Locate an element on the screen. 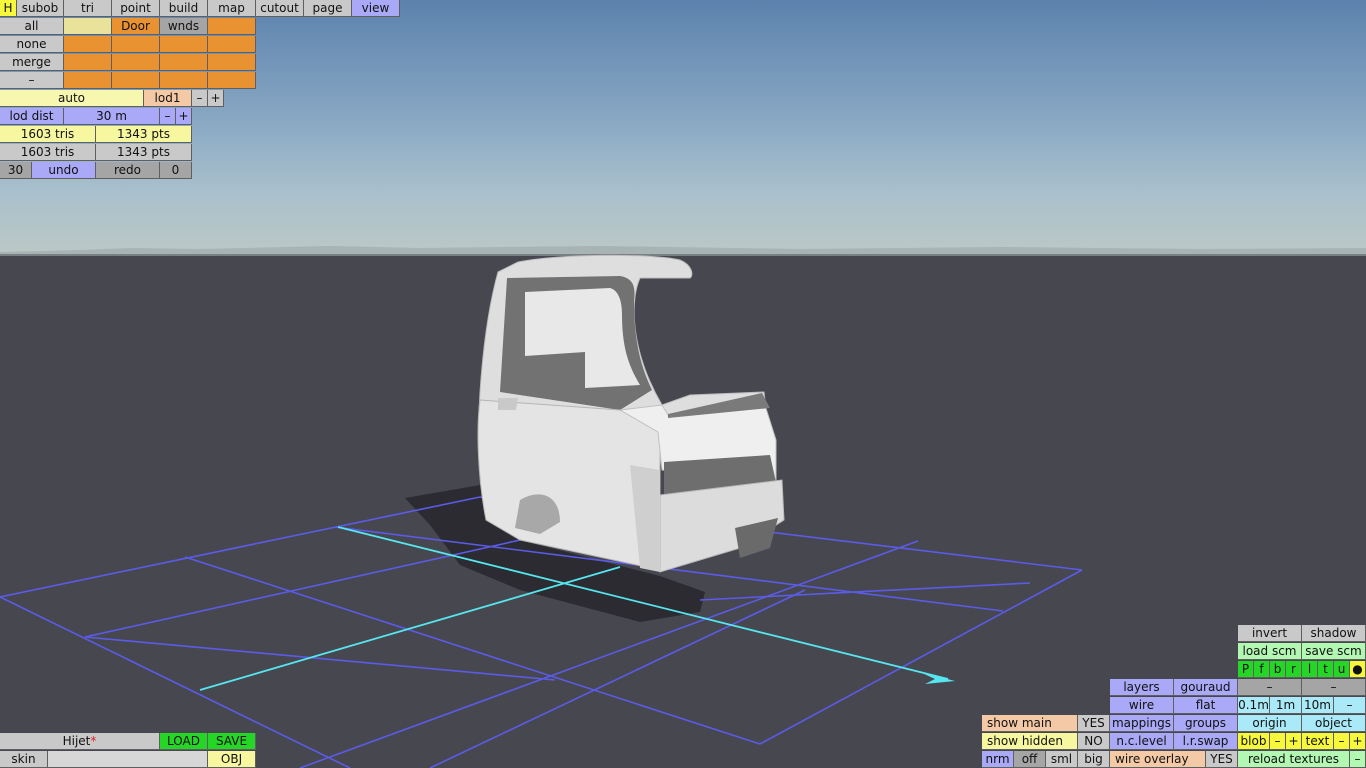  tab-point: point is located at coordinates (136, 8).